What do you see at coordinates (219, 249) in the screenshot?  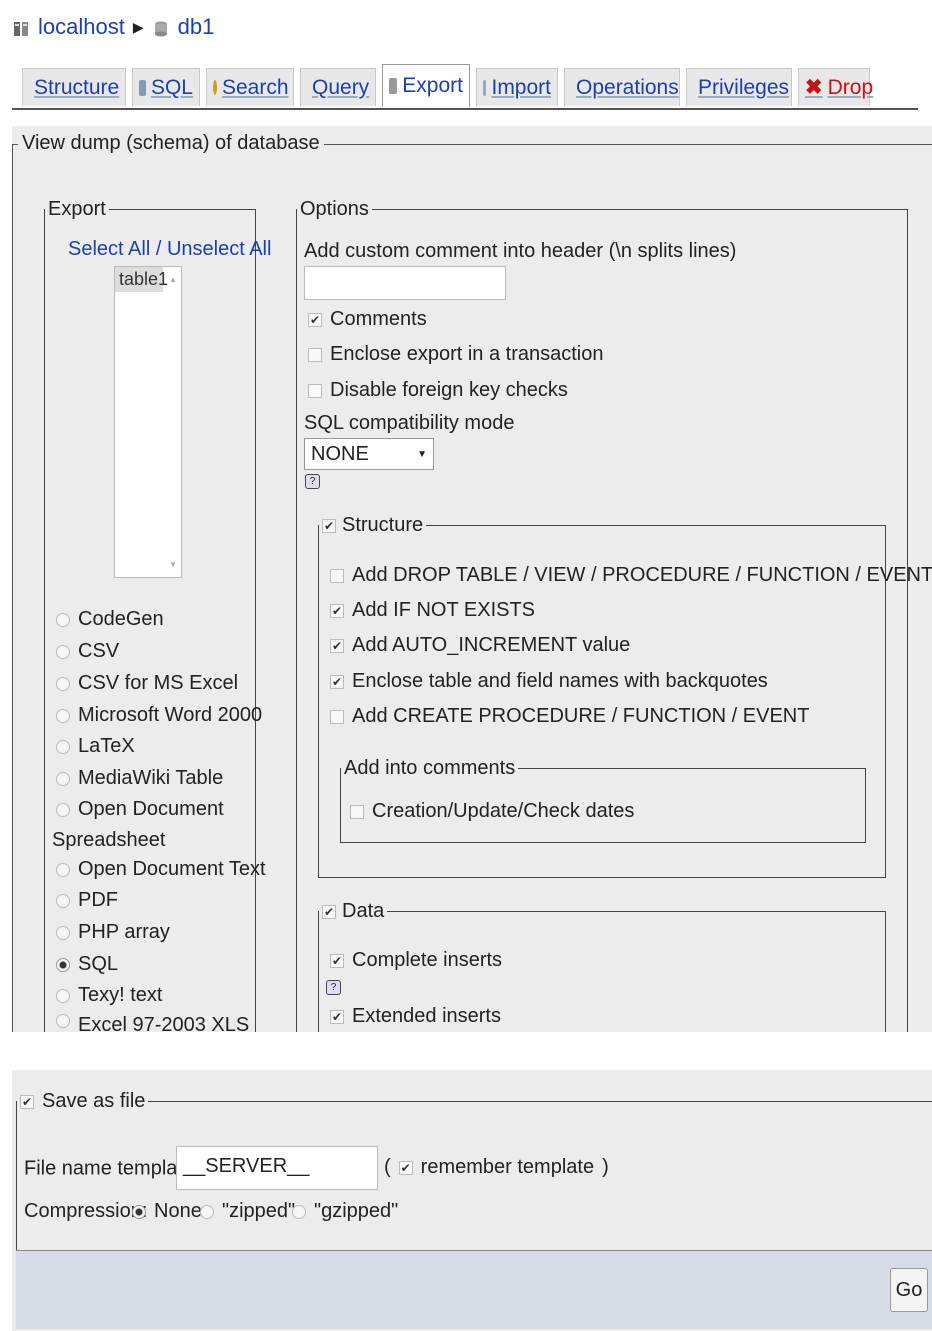 I see `unselect-all-link: Unselect All` at bounding box center [219, 249].